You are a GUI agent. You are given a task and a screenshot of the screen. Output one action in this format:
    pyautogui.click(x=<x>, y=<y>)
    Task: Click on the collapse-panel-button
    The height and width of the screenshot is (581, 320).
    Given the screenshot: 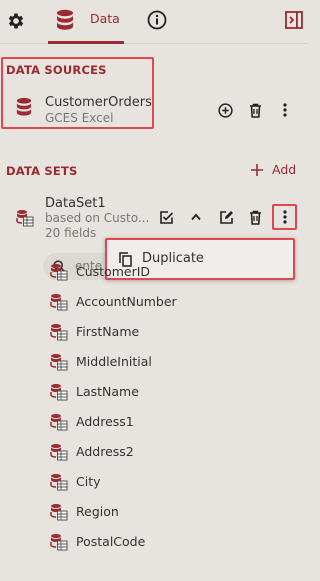 What is the action you would take?
    pyautogui.click(x=294, y=20)
    